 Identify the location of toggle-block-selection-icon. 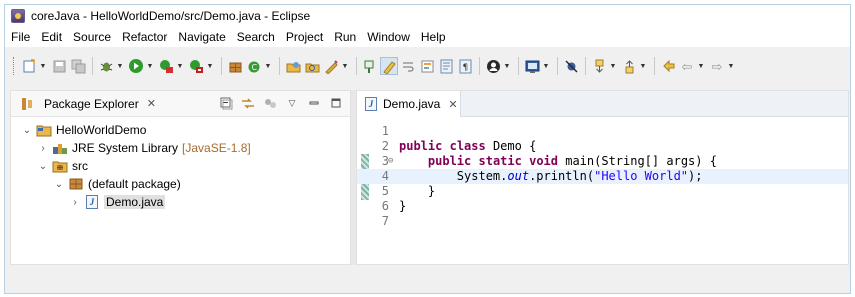
(427, 66).